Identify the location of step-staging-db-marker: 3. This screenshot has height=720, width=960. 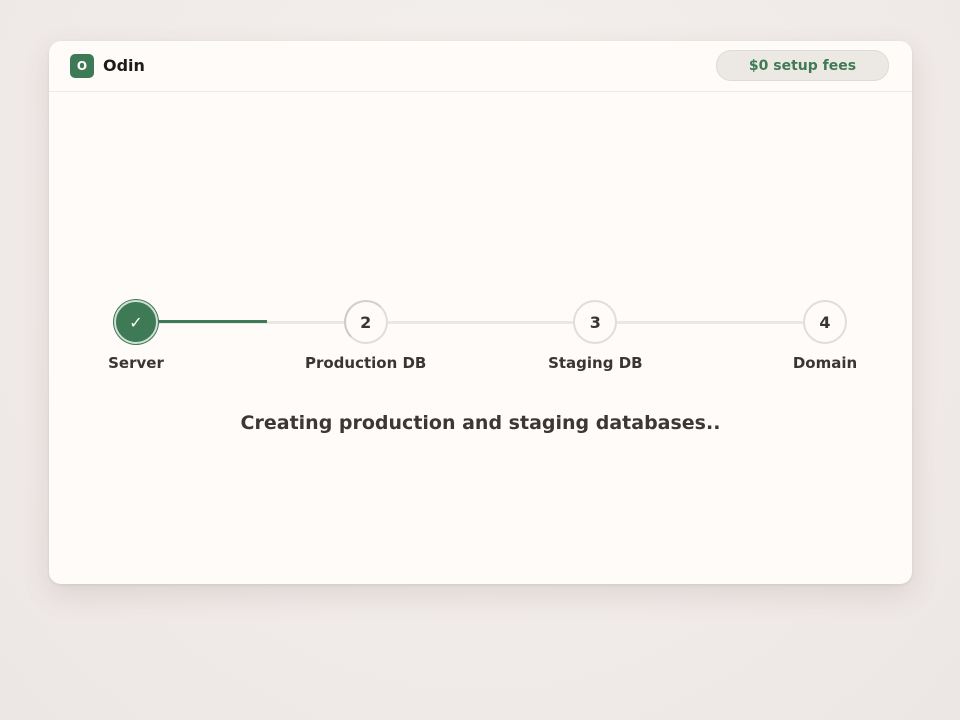
(595, 322).